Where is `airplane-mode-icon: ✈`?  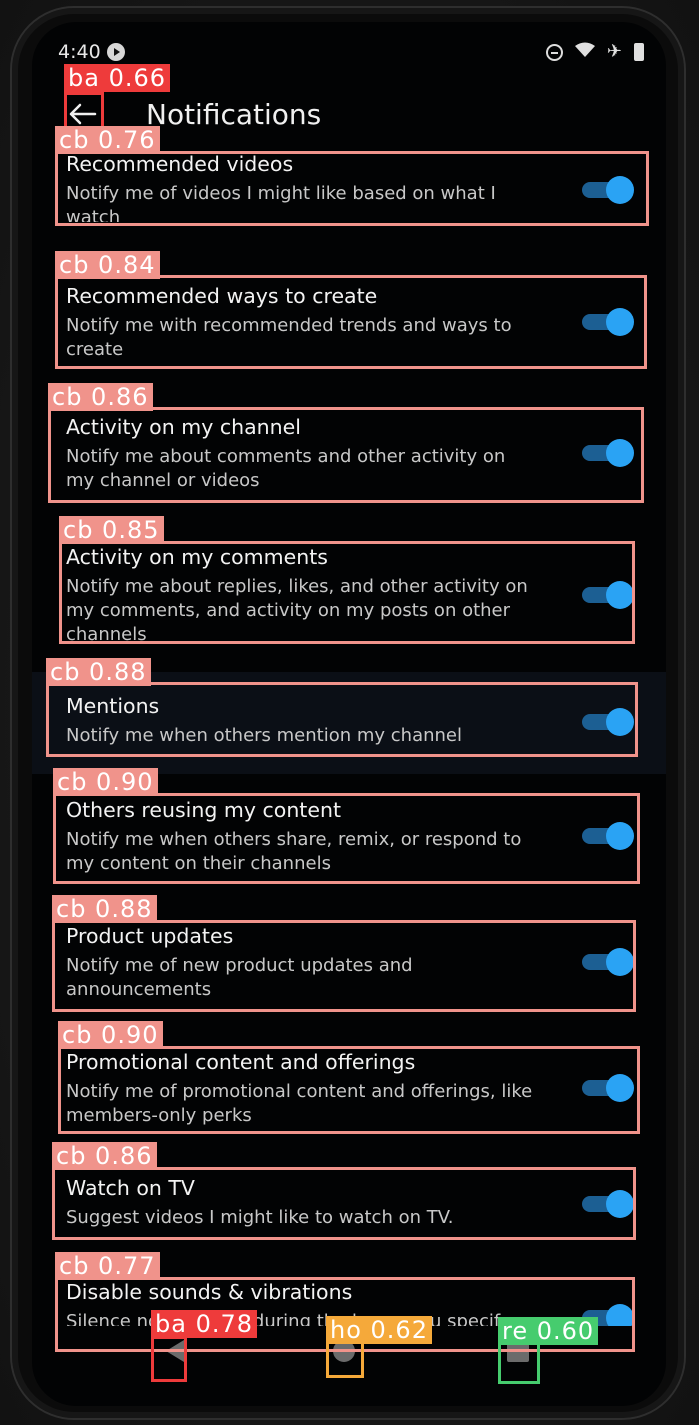
airplane-mode-icon: ✈ is located at coordinates (614, 51).